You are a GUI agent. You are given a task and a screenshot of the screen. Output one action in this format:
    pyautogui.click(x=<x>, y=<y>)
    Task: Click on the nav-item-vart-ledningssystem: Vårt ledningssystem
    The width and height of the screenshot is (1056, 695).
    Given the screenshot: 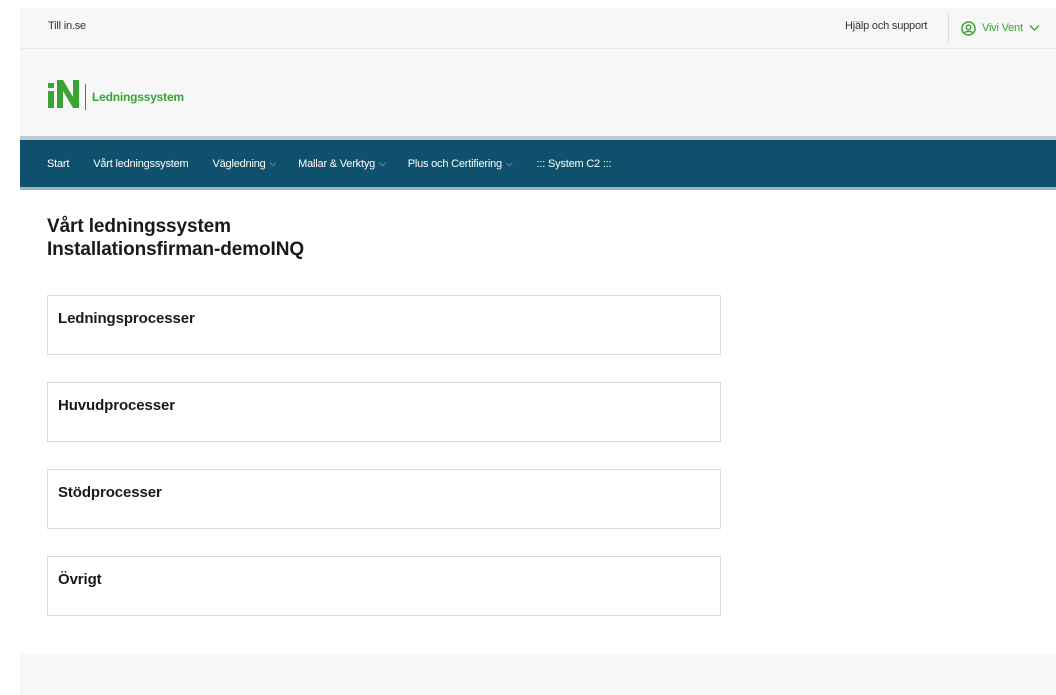 What is the action you would take?
    pyautogui.click(x=140, y=164)
    